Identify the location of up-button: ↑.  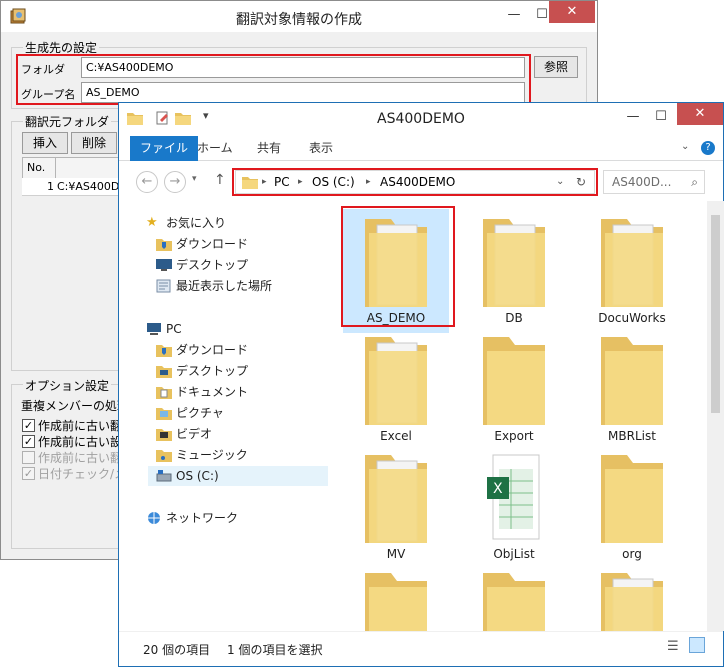
(220, 180).